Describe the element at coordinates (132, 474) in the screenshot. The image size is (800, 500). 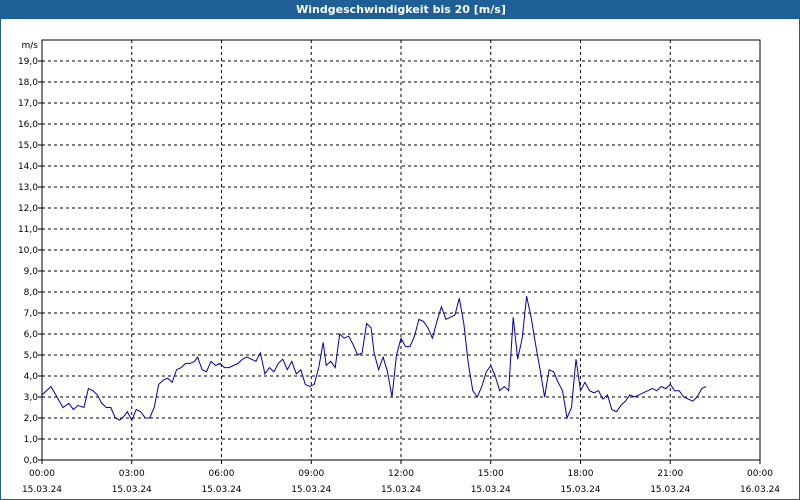
I see `x-tick-time-label: 03:00` at that location.